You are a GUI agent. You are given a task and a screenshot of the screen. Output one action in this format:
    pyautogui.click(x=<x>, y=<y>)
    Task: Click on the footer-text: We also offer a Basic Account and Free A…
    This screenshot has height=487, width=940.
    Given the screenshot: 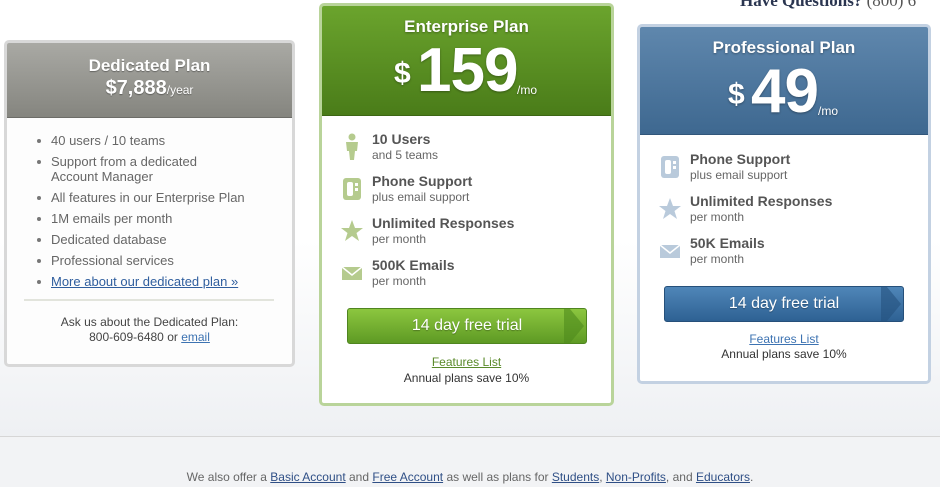 What is the action you would take?
    pyautogui.click(x=470, y=477)
    